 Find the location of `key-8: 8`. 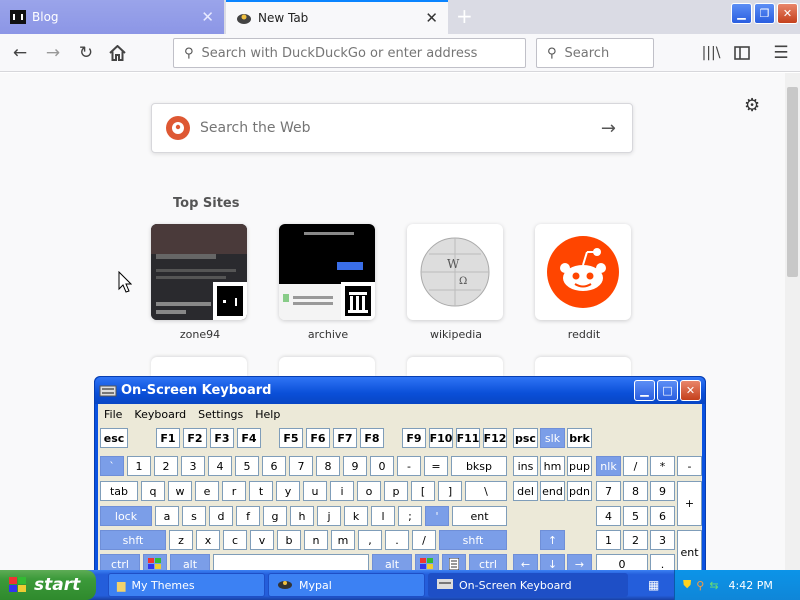

key-8: 8 is located at coordinates (328, 466).